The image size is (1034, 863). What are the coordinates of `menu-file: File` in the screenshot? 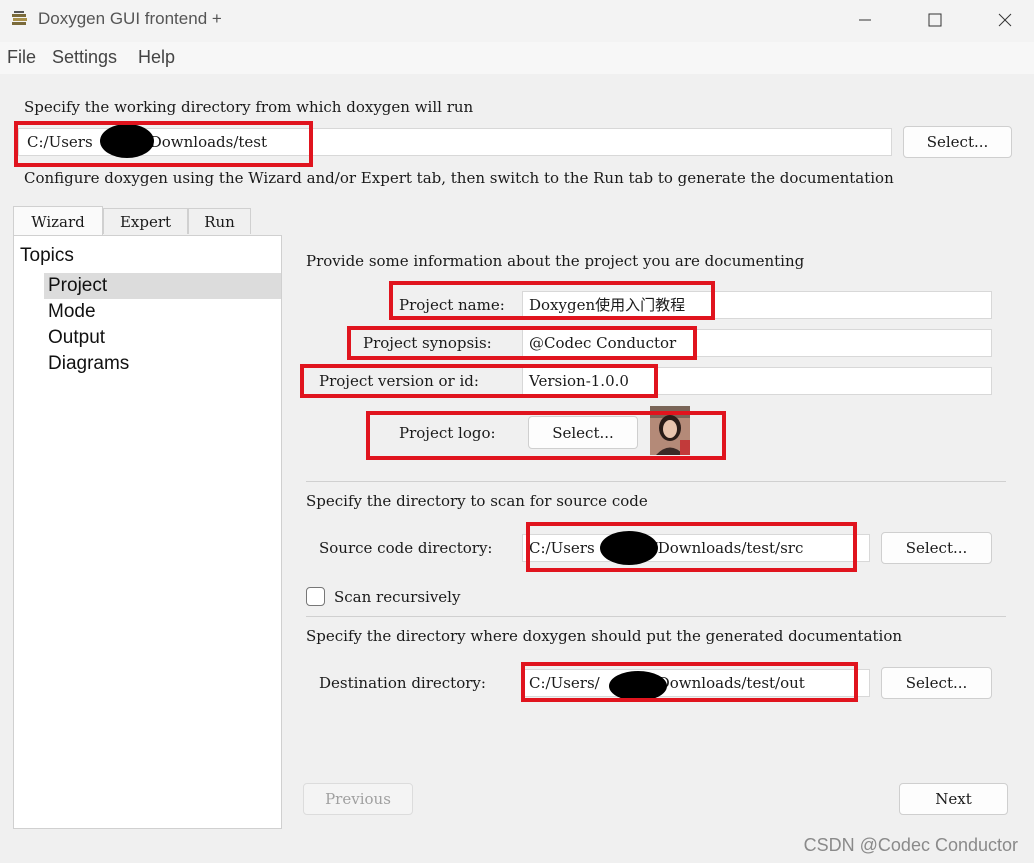 It's located at (21, 57).